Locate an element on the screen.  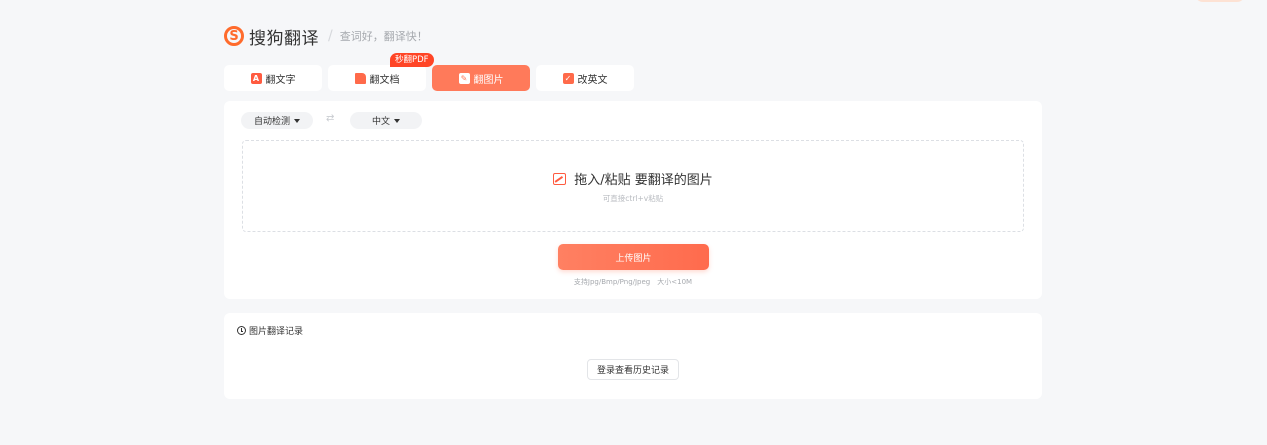
target-language-select: 中文 is located at coordinates (386, 120).